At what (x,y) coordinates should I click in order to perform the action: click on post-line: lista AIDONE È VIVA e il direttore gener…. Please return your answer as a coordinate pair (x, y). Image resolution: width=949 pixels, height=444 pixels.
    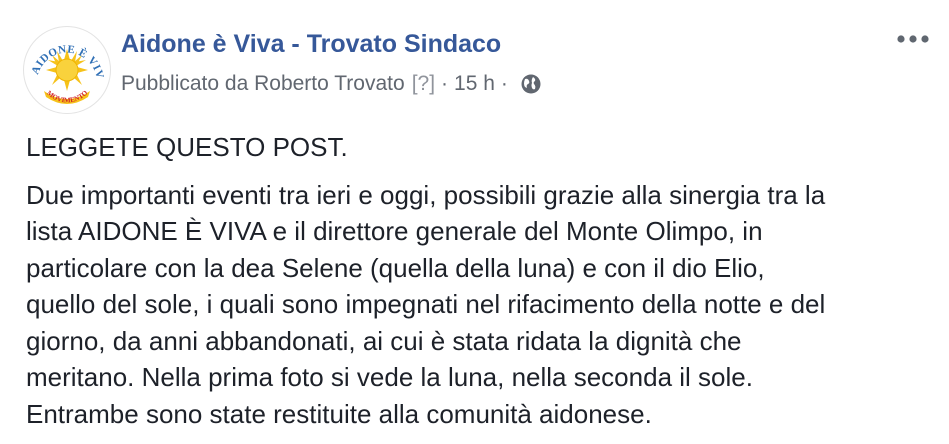
    Looking at the image, I should click on (394, 231).